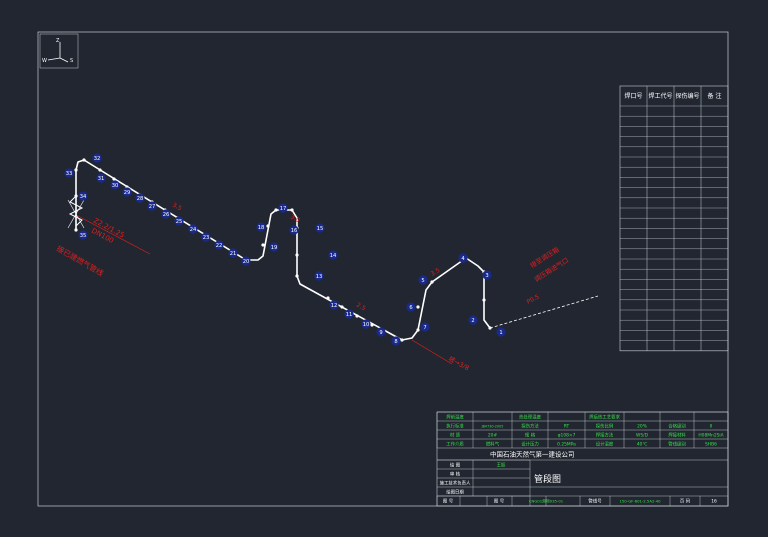  What do you see at coordinates (349, 315) in the screenshot?
I see `weld-label-11: 11` at bounding box center [349, 315].